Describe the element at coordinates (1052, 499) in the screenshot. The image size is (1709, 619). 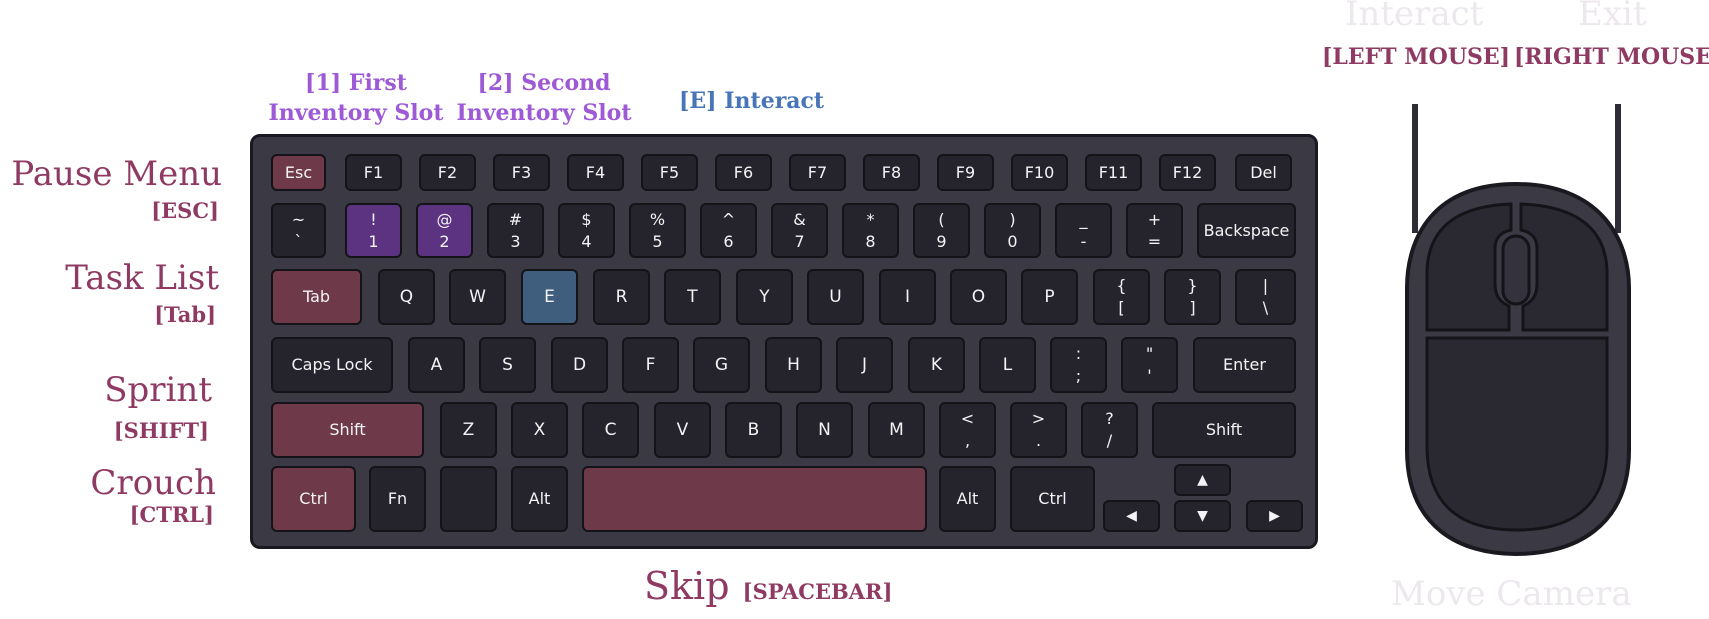
I see `key-right-ctrl: Ctrl` at that location.